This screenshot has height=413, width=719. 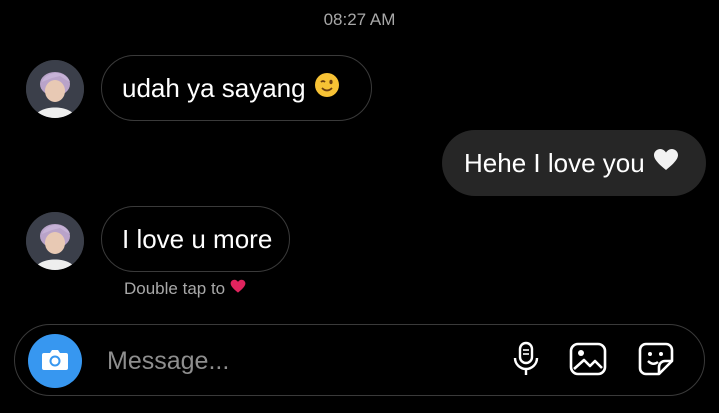 What do you see at coordinates (214, 87) in the screenshot?
I see `message-text: udah ya sayang` at bounding box center [214, 87].